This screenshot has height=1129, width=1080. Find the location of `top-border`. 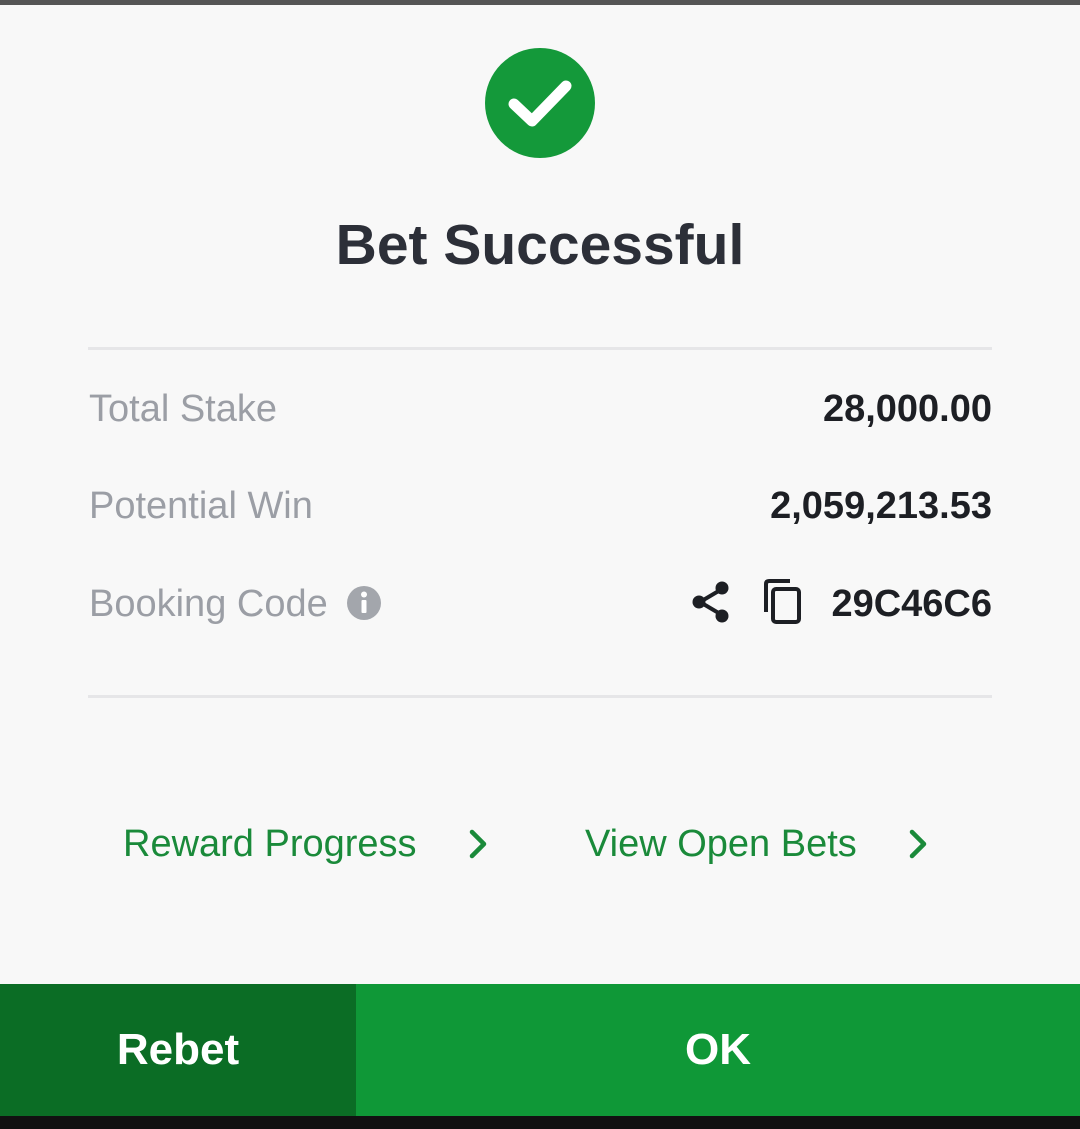

top-border is located at coordinates (540, 2).